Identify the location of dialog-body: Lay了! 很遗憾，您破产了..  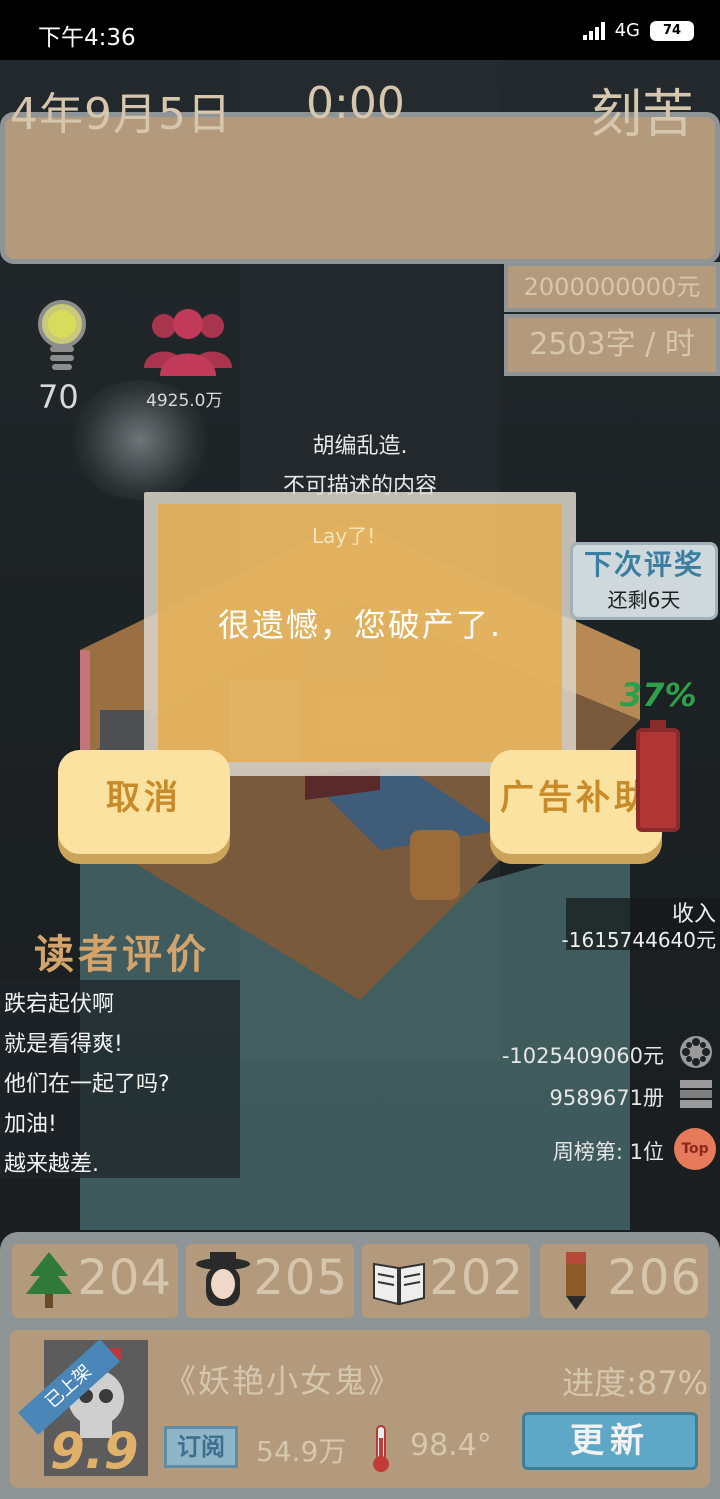
(360, 633).